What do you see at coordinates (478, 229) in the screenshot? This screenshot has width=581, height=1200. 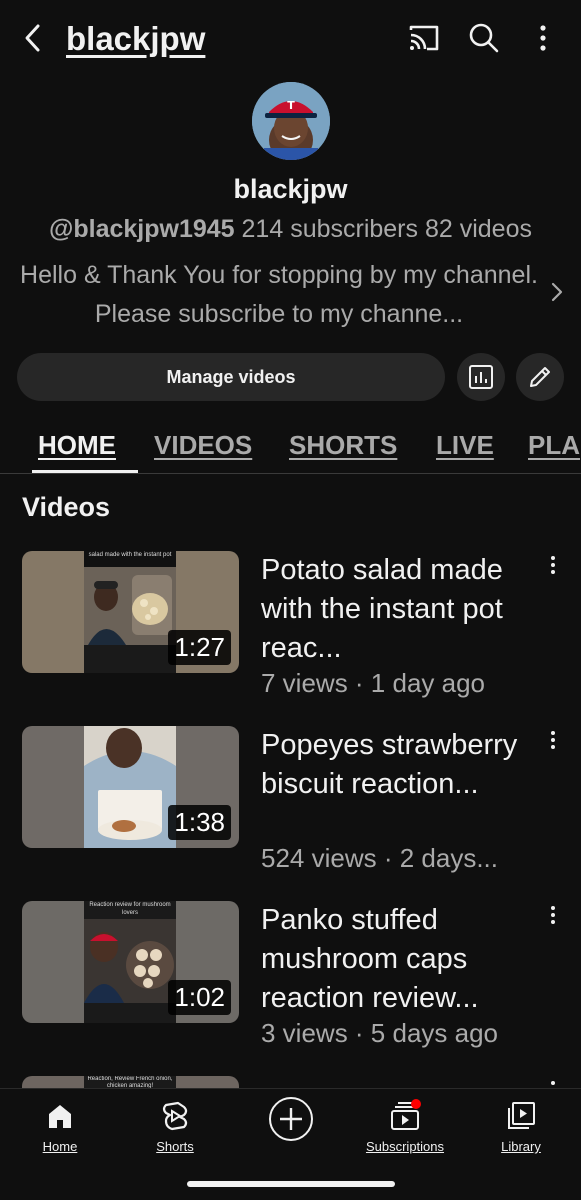 I see `video-count: 82 videos` at bounding box center [478, 229].